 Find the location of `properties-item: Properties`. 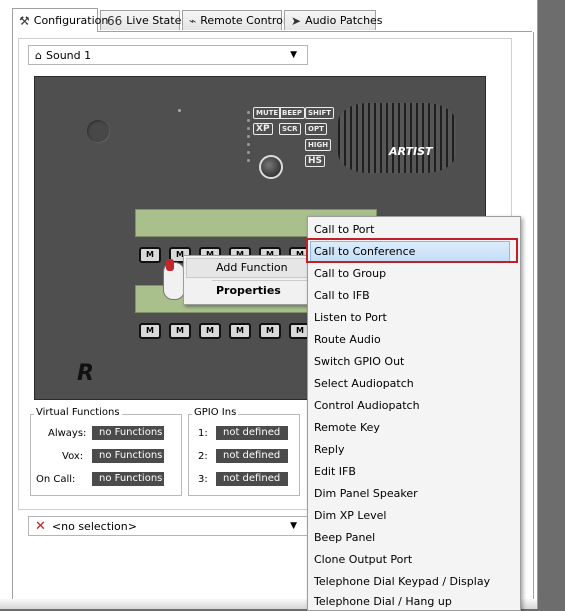

properties-item: Properties is located at coordinates (248, 290).